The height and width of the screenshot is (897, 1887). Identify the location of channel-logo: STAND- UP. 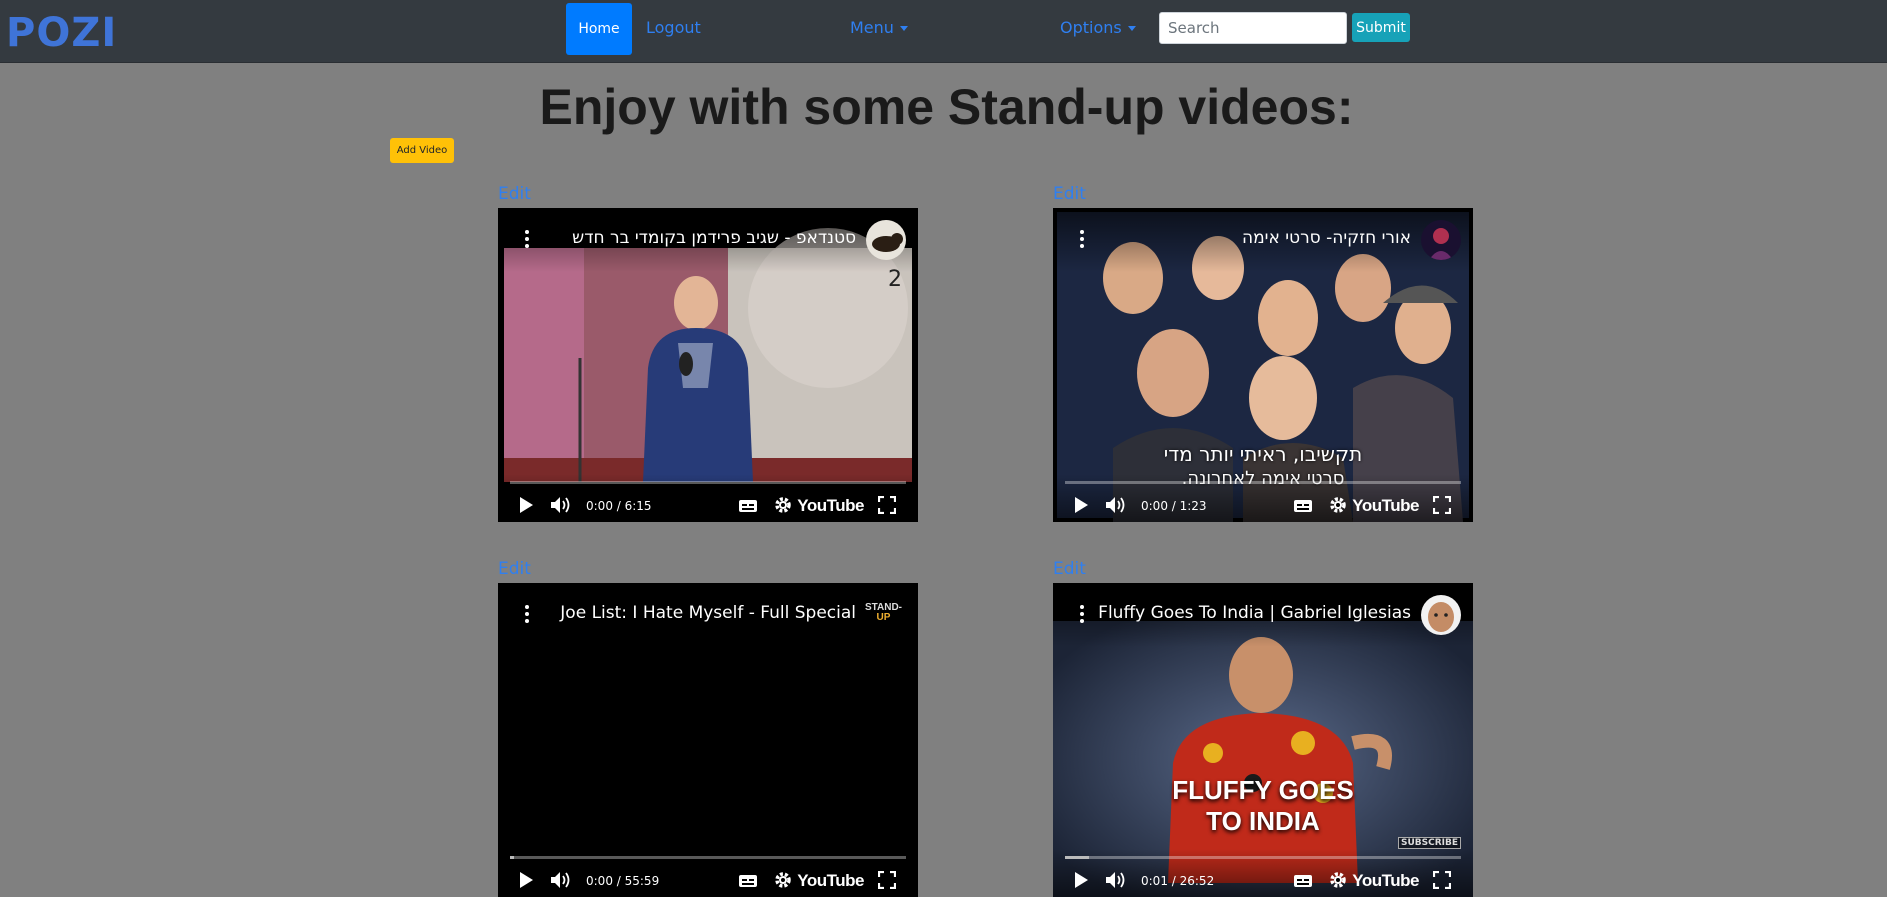
(883, 613).